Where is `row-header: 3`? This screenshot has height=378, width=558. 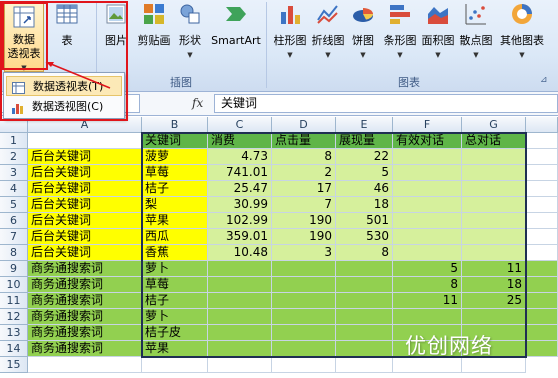
row-header: 3 is located at coordinates (14, 173).